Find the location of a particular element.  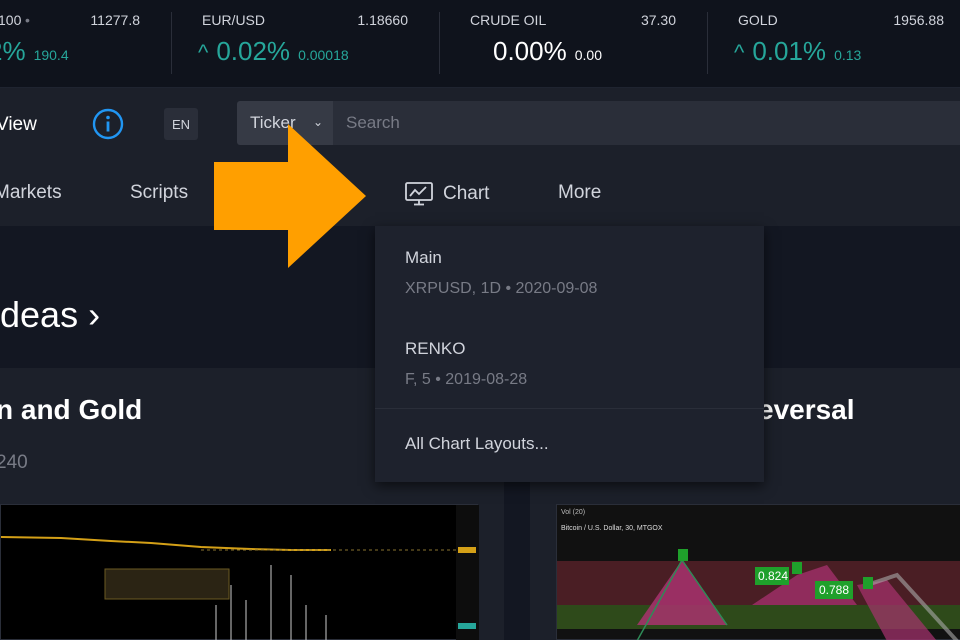

chart-layout-item: Main XRPUSD, 1D • 2020-09-08 is located at coordinates (501, 273).